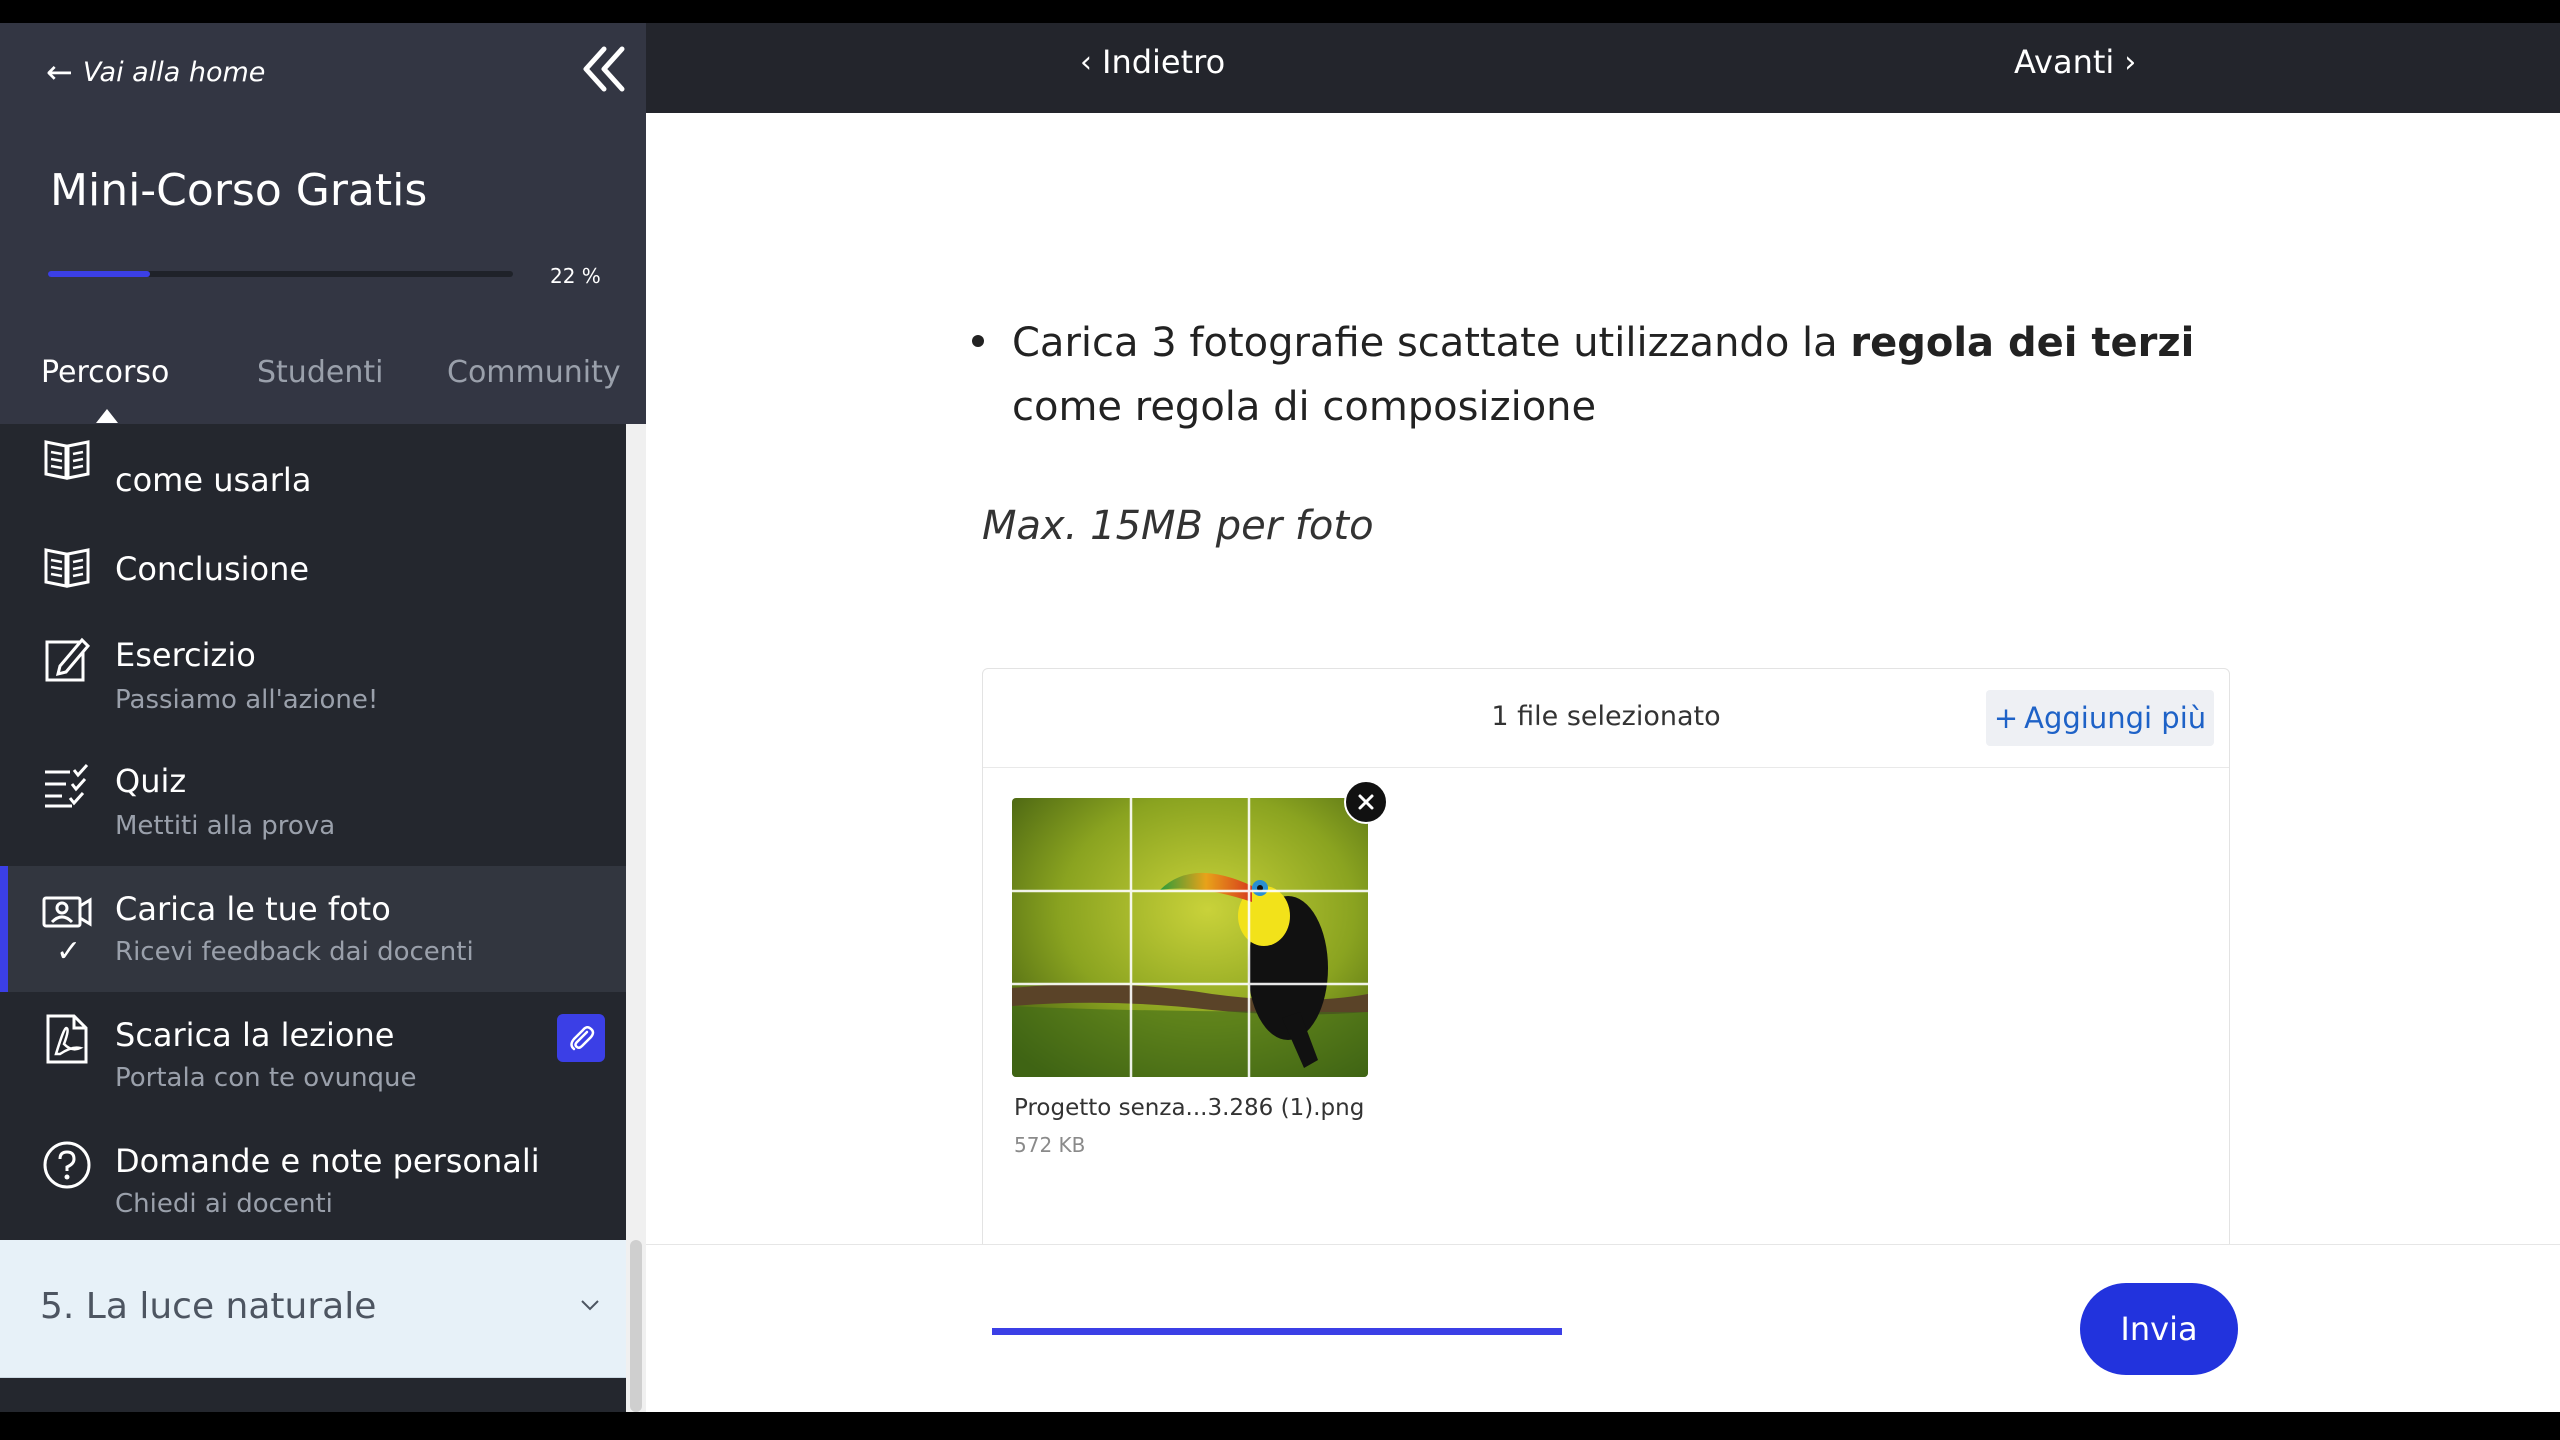 The image size is (2560, 1440). Describe the element at coordinates (99, 274) in the screenshot. I see `course-progress-fill` at that location.